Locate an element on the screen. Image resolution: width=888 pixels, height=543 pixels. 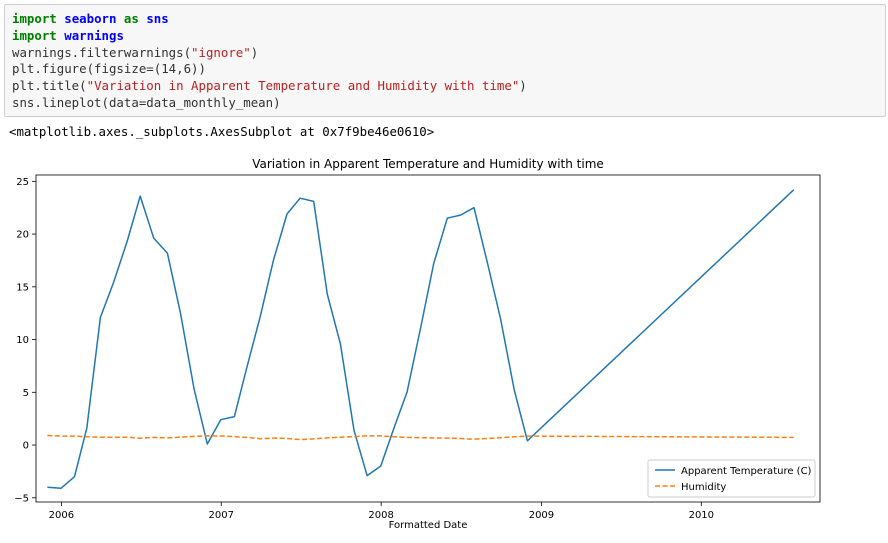
code-line: plt.figure(figsize=(14,6)) is located at coordinates (448, 69).